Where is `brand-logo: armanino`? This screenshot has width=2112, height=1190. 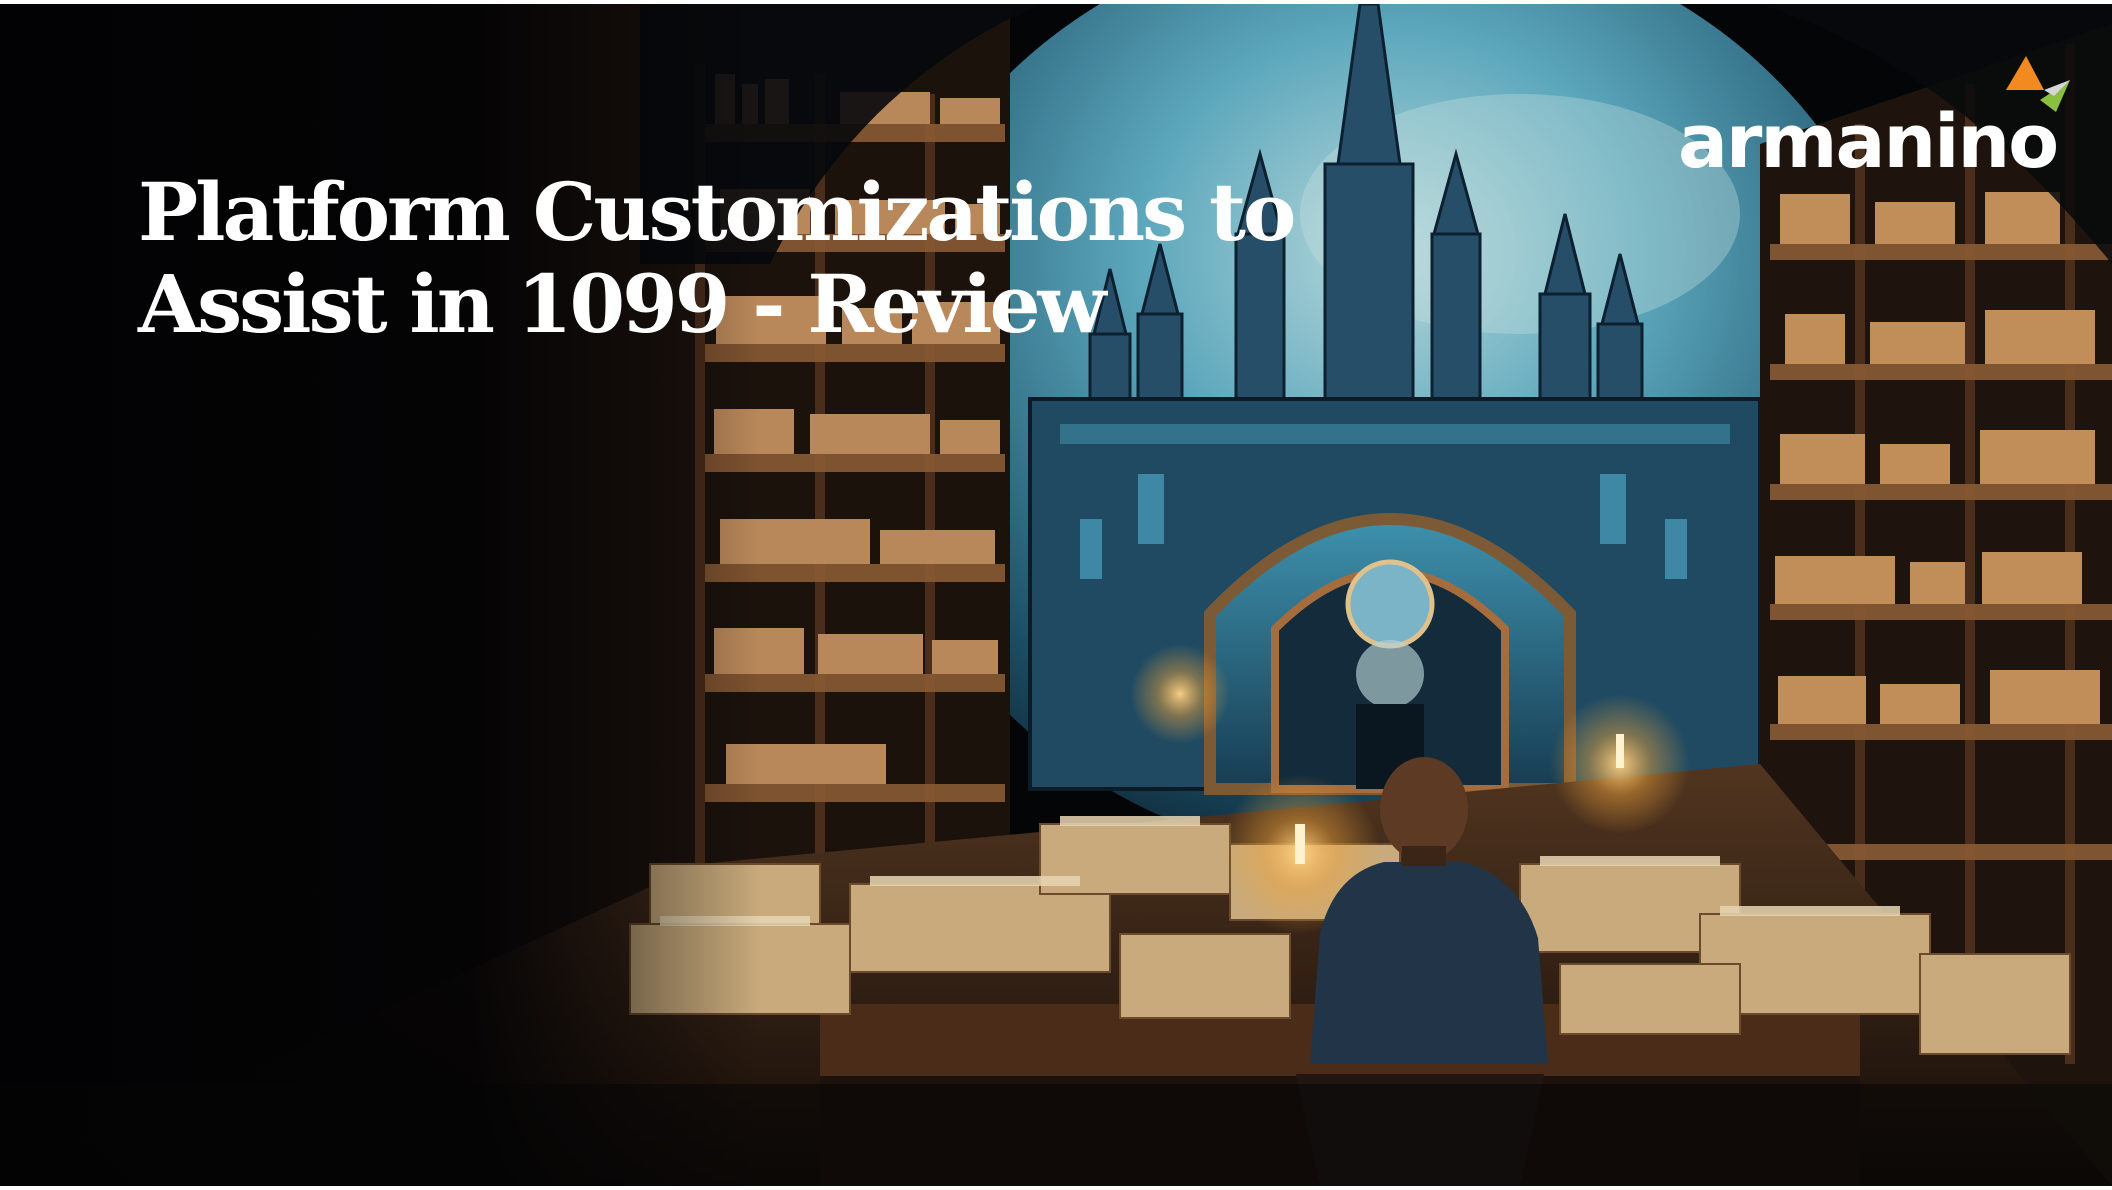 brand-logo: armanino is located at coordinates (1874, 121).